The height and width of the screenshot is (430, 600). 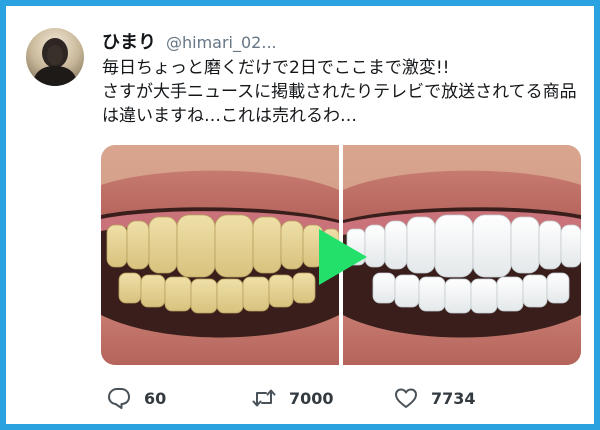 I want to click on like-button: 7734, so click(x=434, y=398).